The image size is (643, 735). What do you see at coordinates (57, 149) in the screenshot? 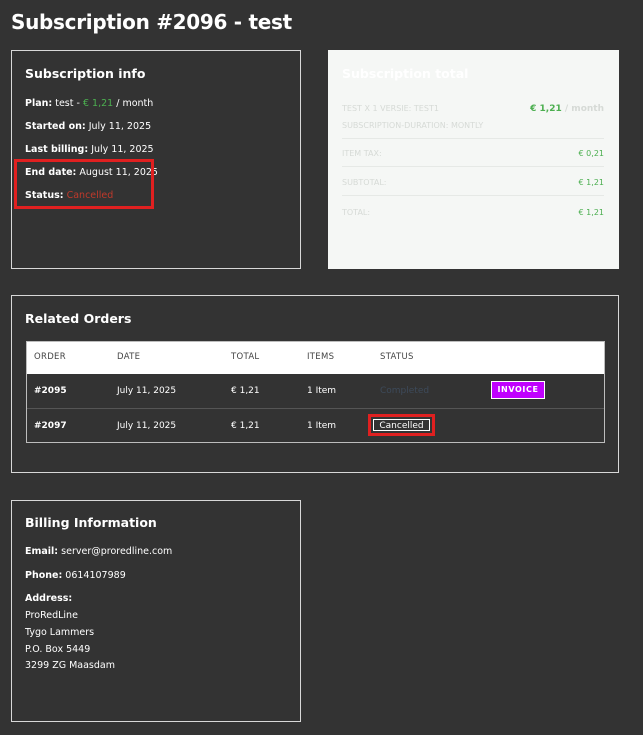
I see `last-billing-label: Last billing:` at bounding box center [57, 149].